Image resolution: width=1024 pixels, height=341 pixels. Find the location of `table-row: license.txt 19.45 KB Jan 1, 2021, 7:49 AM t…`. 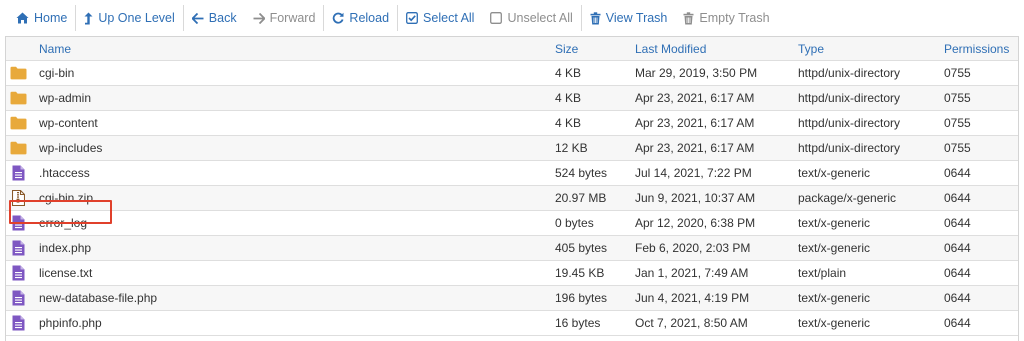

table-row: license.txt 19.45 KB Jan 1, 2021, 7:49 AM t… is located at coordinates (512, 273).